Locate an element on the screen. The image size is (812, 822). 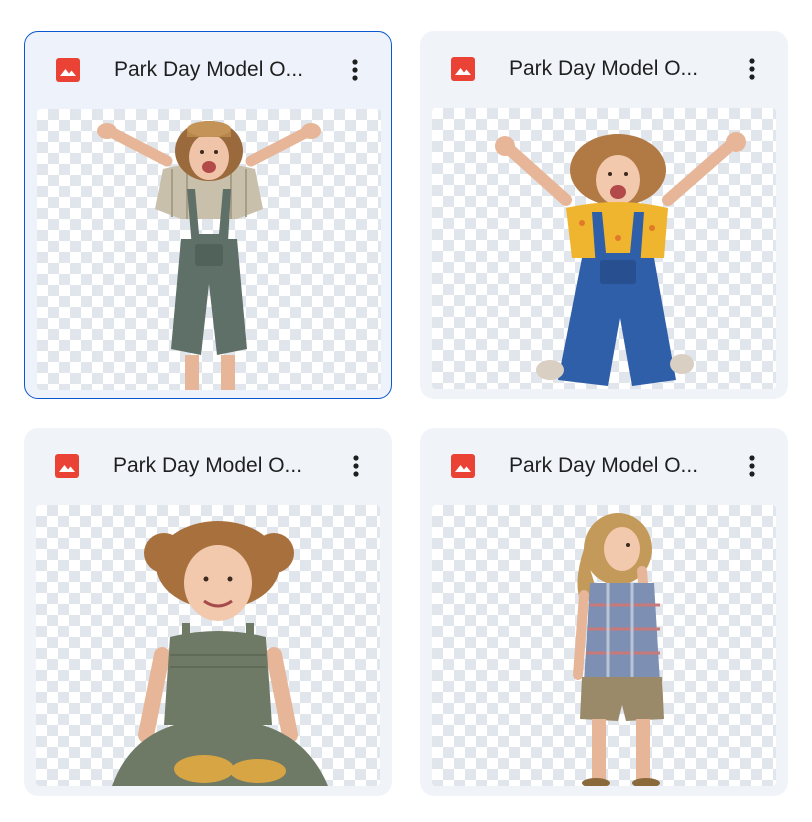
sitting-child-figure is located at coordinates (220, 653).